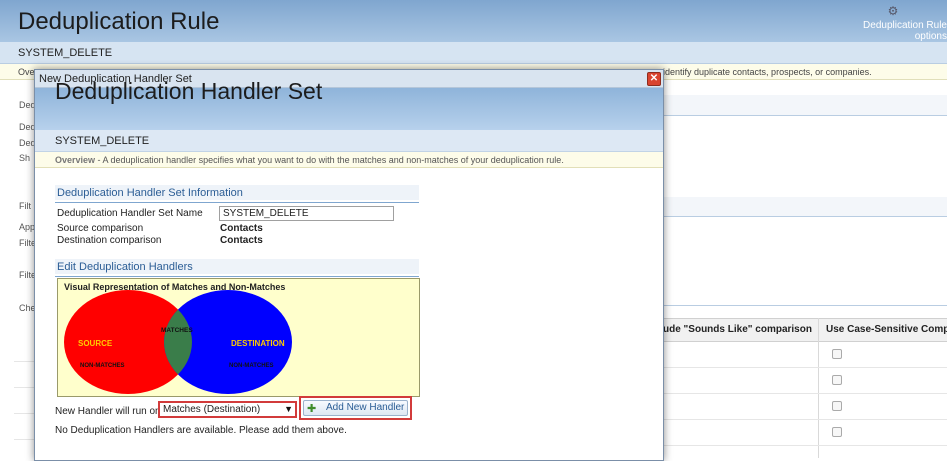 The image size is (947, 461). I want to click on dialog-heading: Deduplication Handler Set, so click(189, 91).